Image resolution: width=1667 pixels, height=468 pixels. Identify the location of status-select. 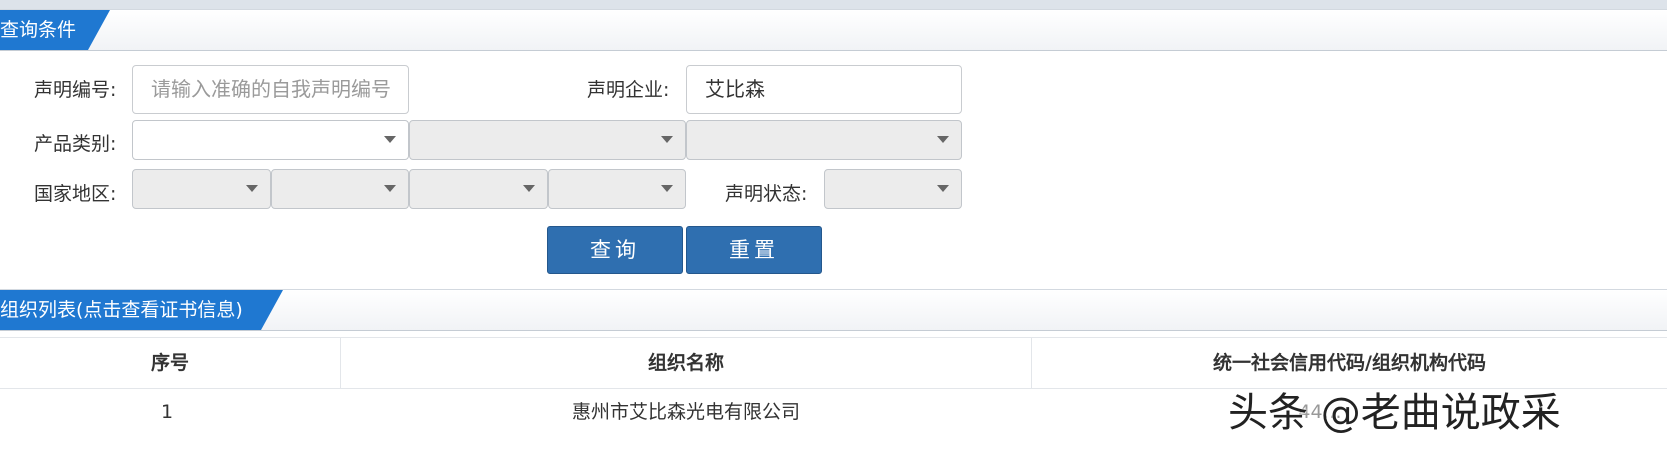
(893, 189).